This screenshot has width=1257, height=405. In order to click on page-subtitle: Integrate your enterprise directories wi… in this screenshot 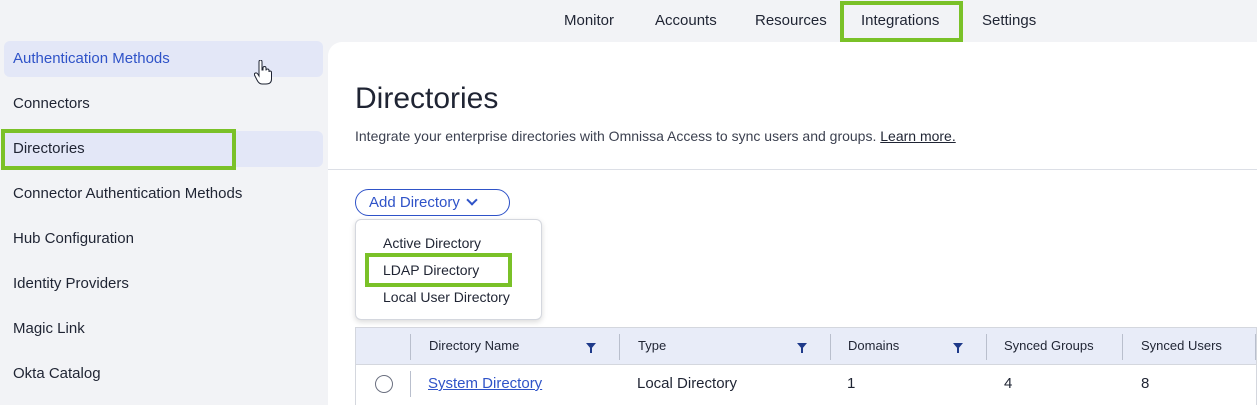, I will do `click(655, 136)`.